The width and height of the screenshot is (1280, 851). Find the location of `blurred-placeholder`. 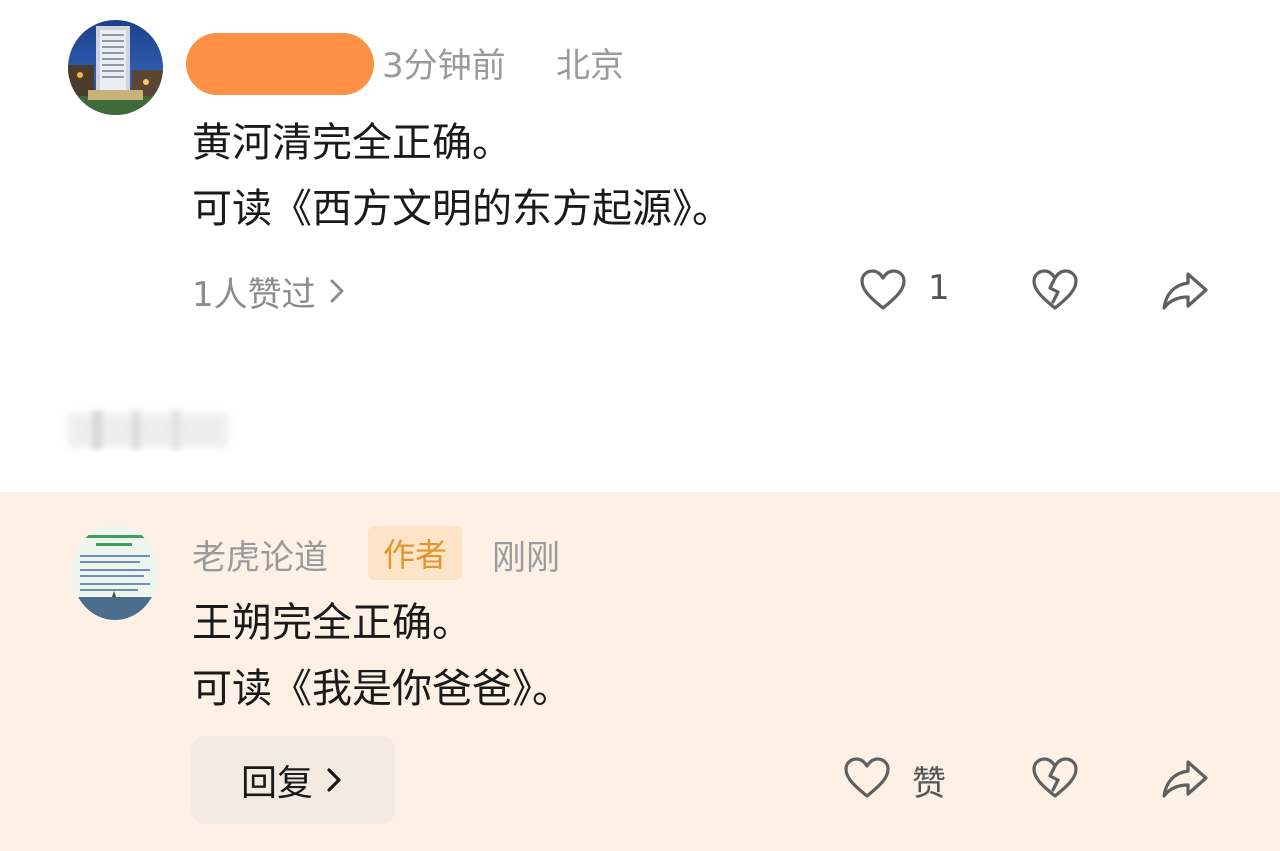

blurred-placeholder is located at coordinates (147, 429).